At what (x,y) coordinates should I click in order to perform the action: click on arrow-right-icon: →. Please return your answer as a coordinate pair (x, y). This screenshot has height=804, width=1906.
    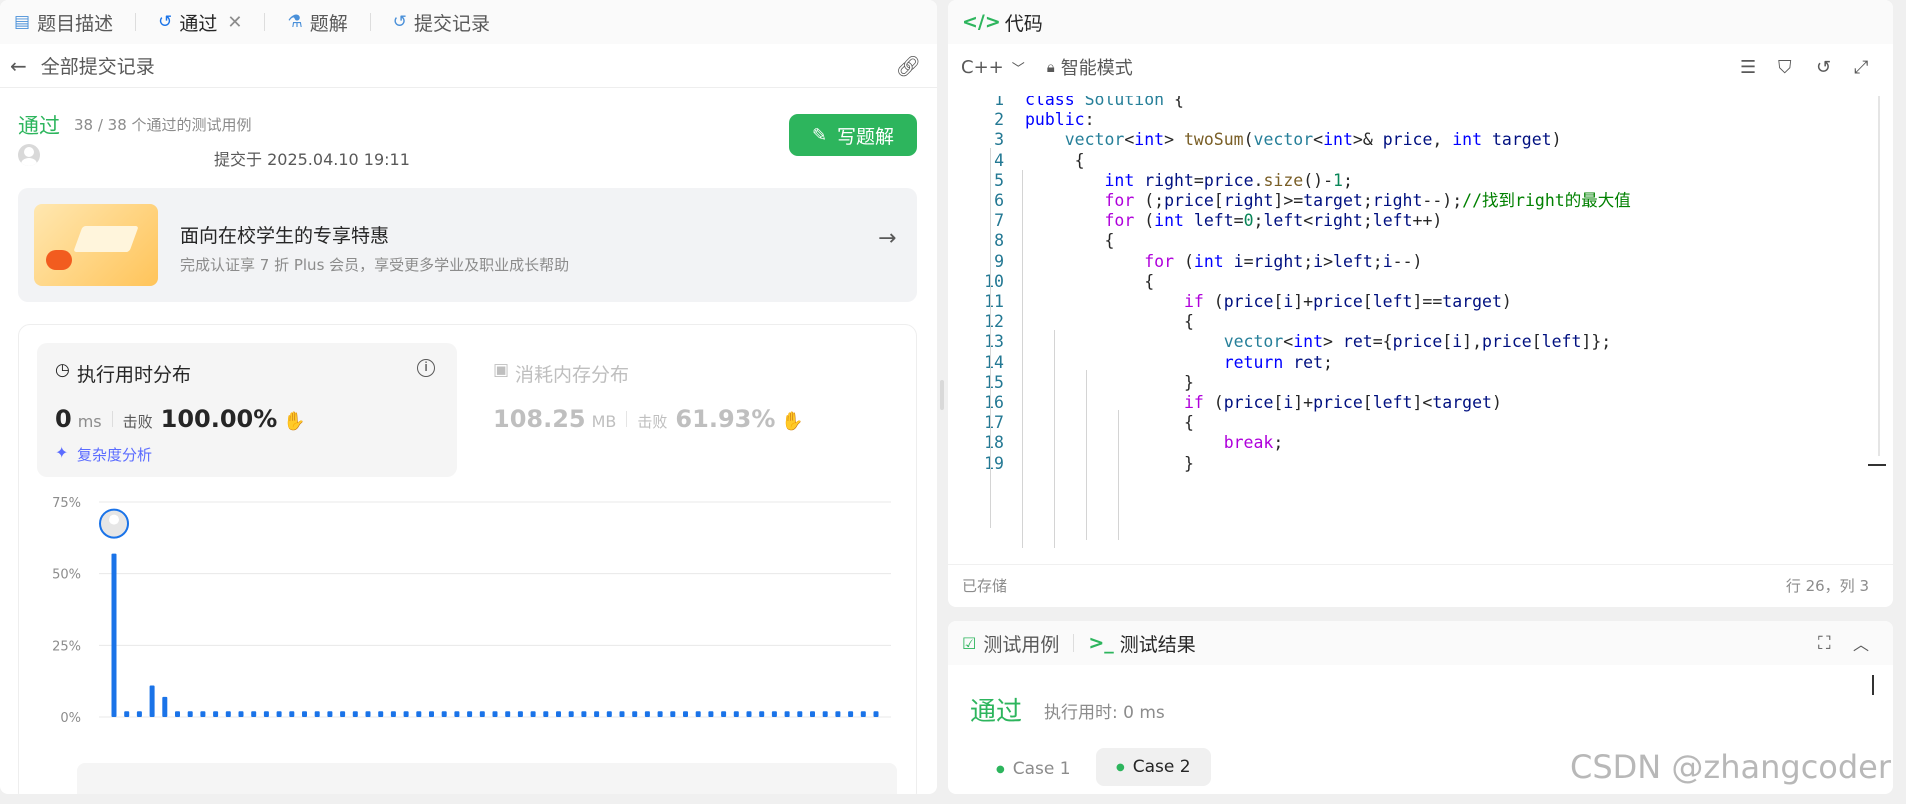
    Looking at the image, I should click on (887, 238).